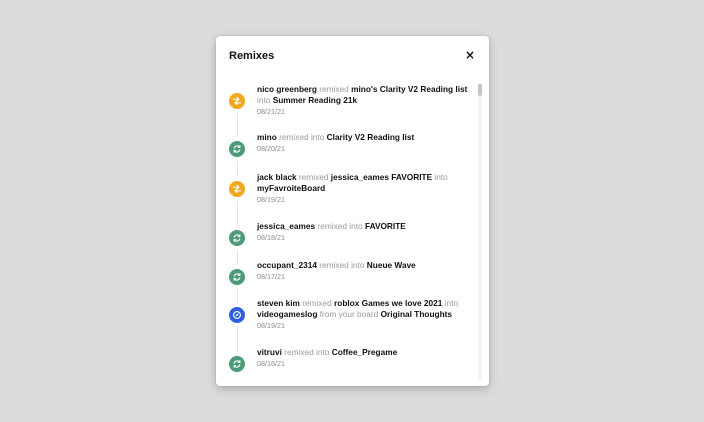  What do you see at coordinates (388, 303) in the screenshot?
I see `activity-link: roblox Games we love 2021` at bounding box center [388, 303].